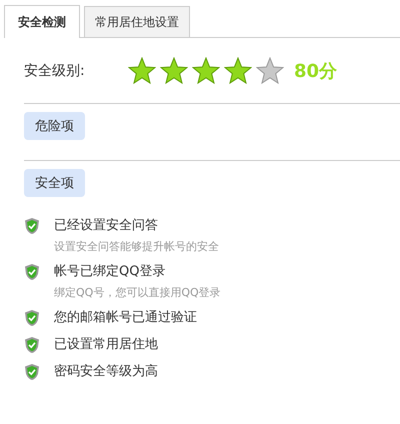 The height and width of the screenshot is (424, 400). Describe the element at coordinates (55, 71) in the screenshot. I see `security-level-label: 安全级别:` at that location.